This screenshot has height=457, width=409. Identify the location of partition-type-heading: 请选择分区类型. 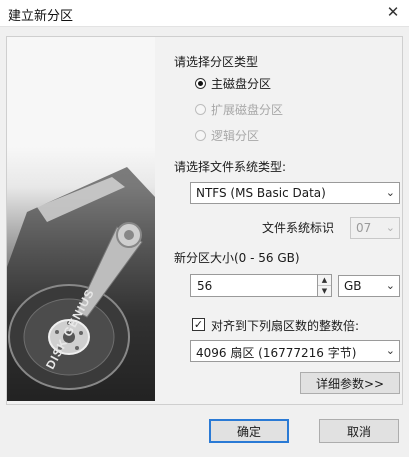
(216, 62).